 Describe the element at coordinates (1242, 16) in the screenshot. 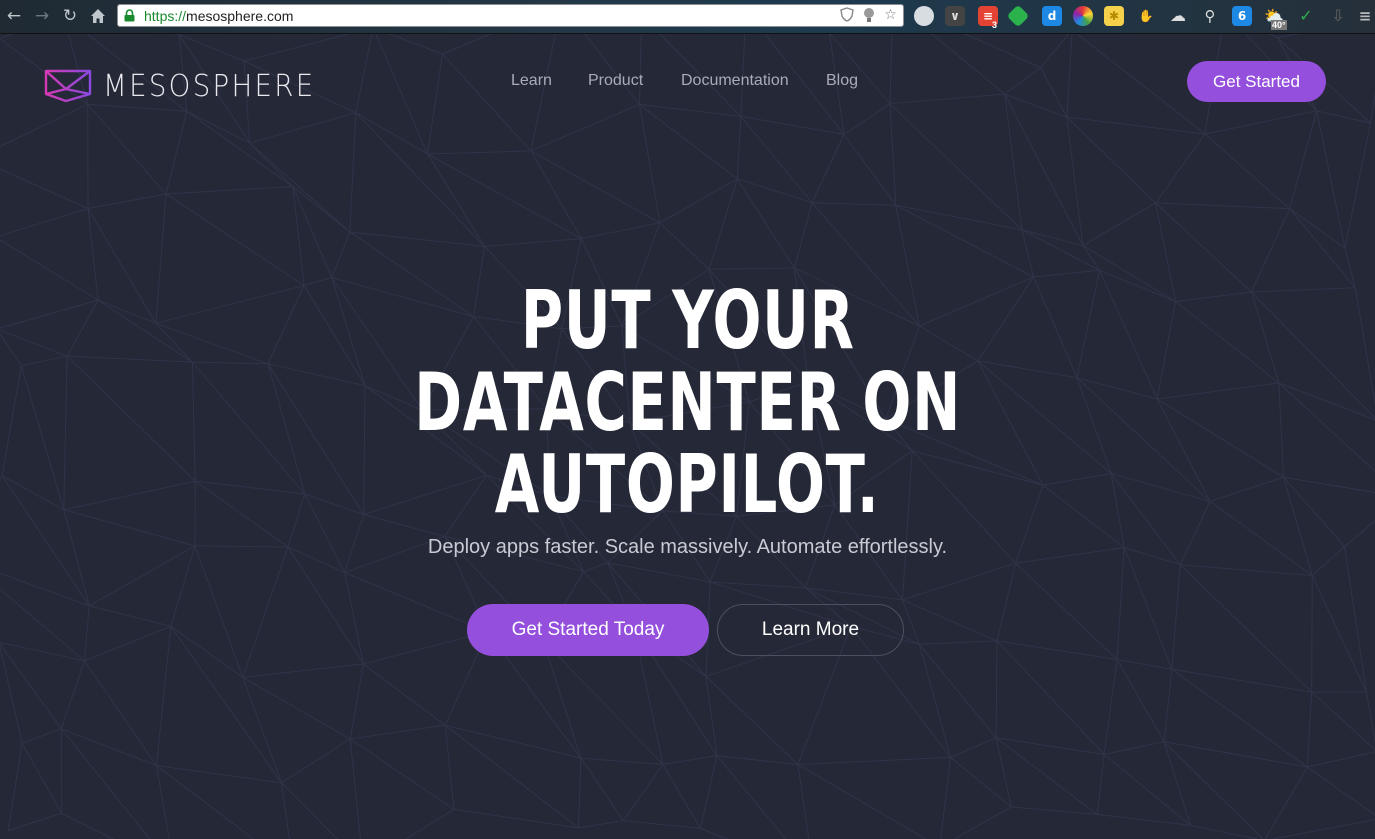

I see `blue-extension-icon: 6` at that location.